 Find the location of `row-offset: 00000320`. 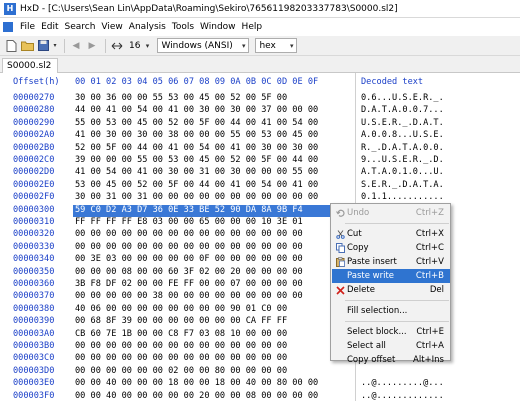

row-offset: 00000320 is located at coordinates (34, 234).